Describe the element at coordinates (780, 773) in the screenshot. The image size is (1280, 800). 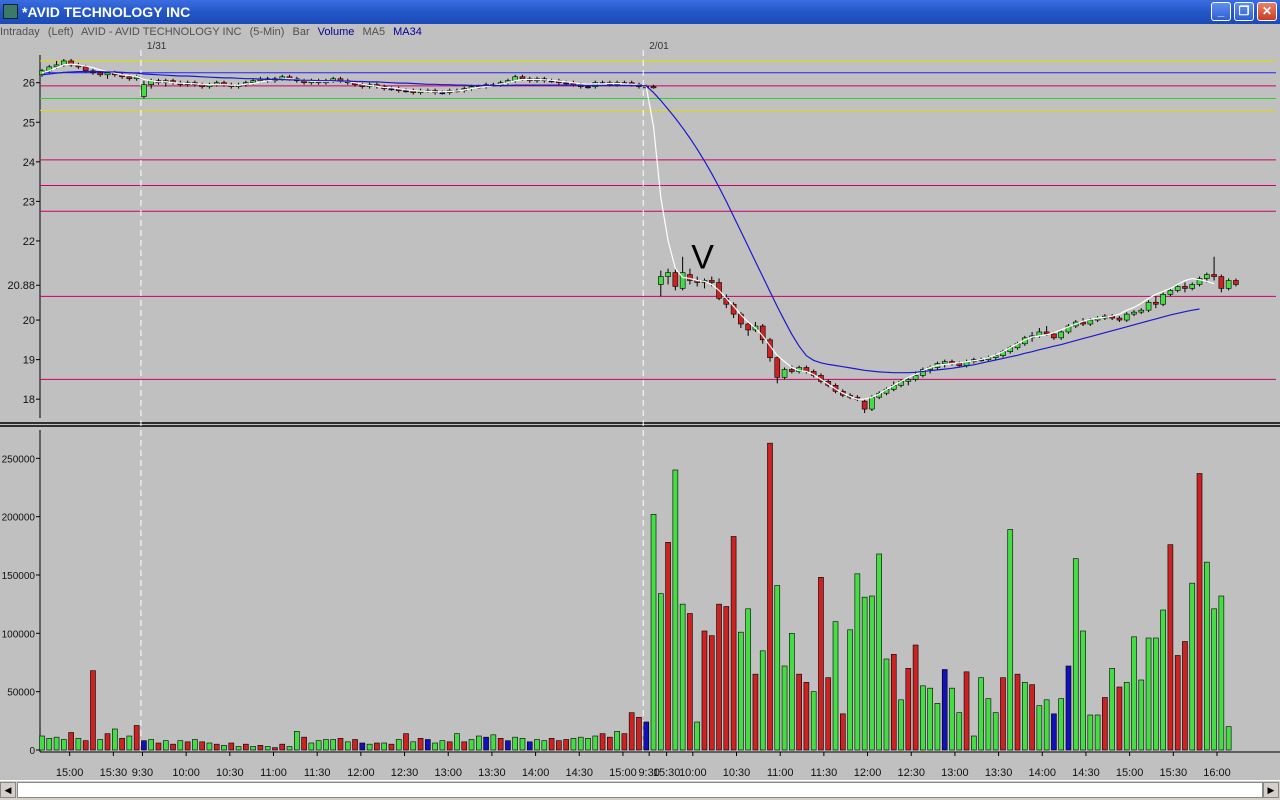
I see `time-tick-label: 11:00` at that location.